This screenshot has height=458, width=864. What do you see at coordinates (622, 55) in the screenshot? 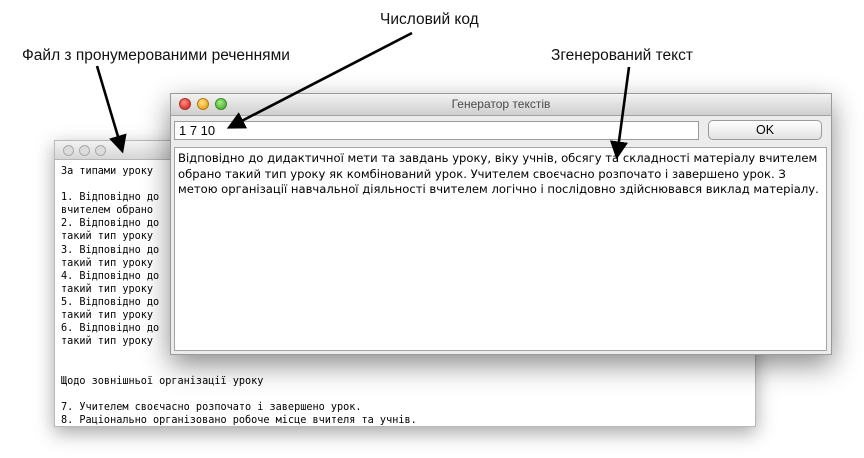
I see `annotation-generated-label: Згенерований текст` at bounding box center [622, 55].